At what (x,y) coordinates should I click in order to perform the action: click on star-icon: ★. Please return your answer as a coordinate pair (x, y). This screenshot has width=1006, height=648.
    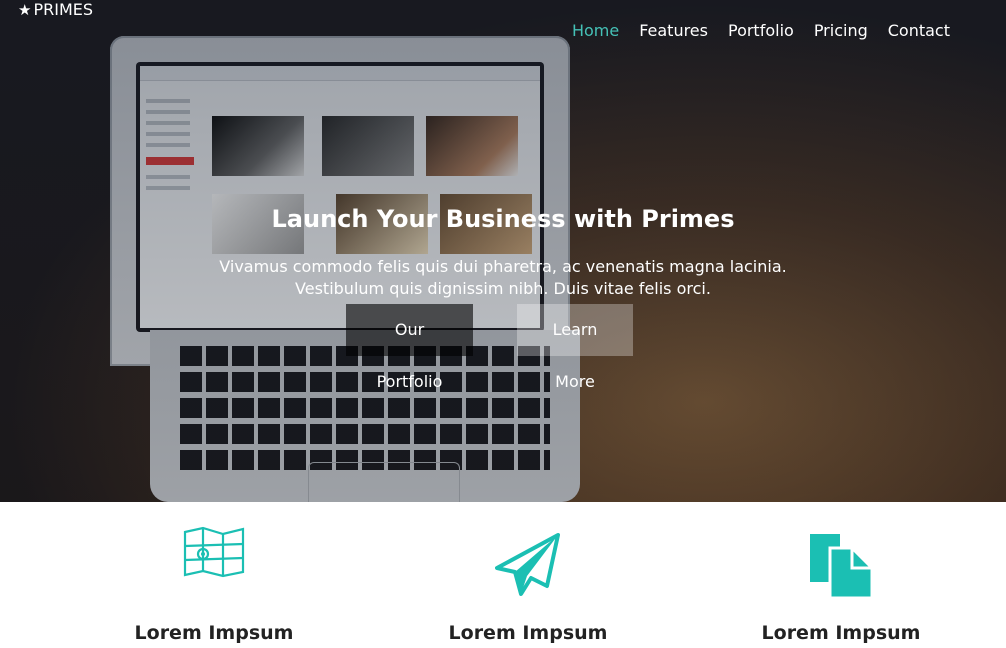
    Looking at the image, I should click on (25, 10).